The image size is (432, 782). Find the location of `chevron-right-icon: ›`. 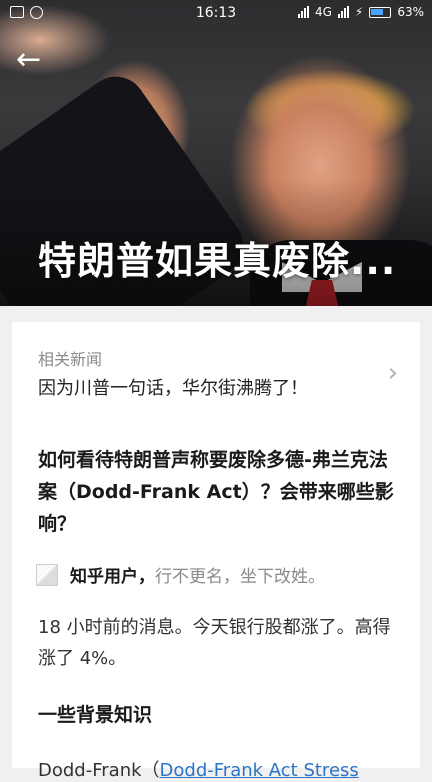

chevron-right-icon: › is located at coordinates (393, 373).